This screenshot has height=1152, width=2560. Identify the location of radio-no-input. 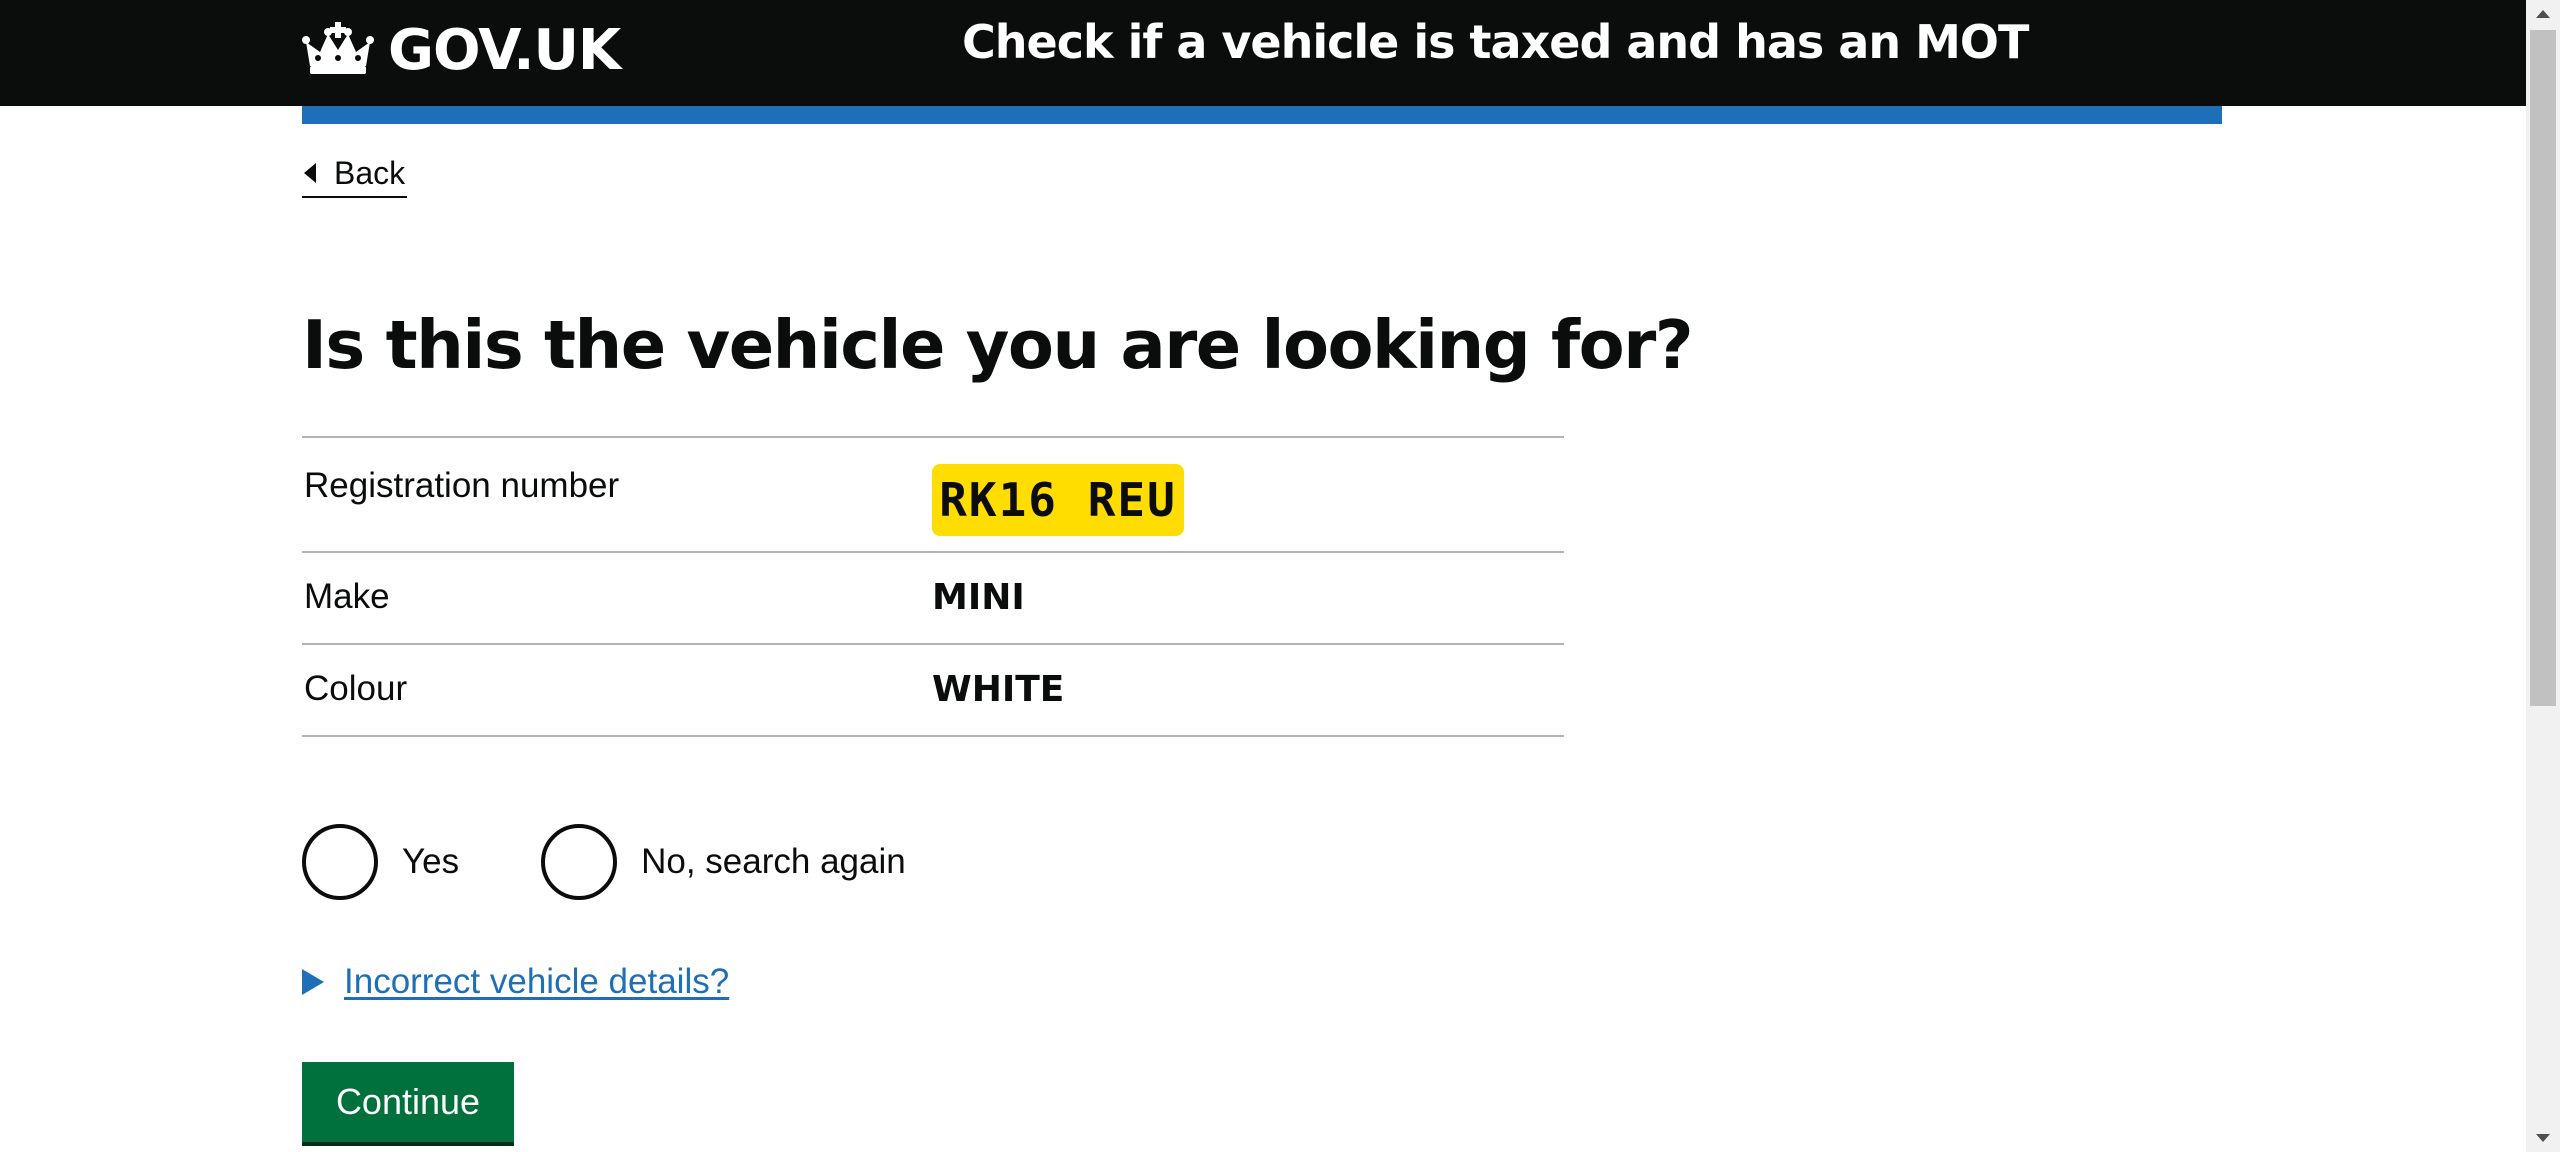
(579, 862).